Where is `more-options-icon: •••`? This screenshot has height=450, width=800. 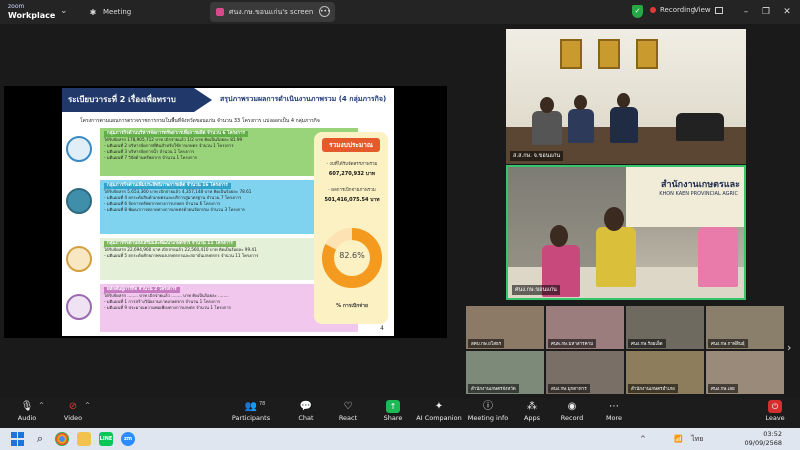
more-options-icon: ••• is located at coordinates (325, 11).